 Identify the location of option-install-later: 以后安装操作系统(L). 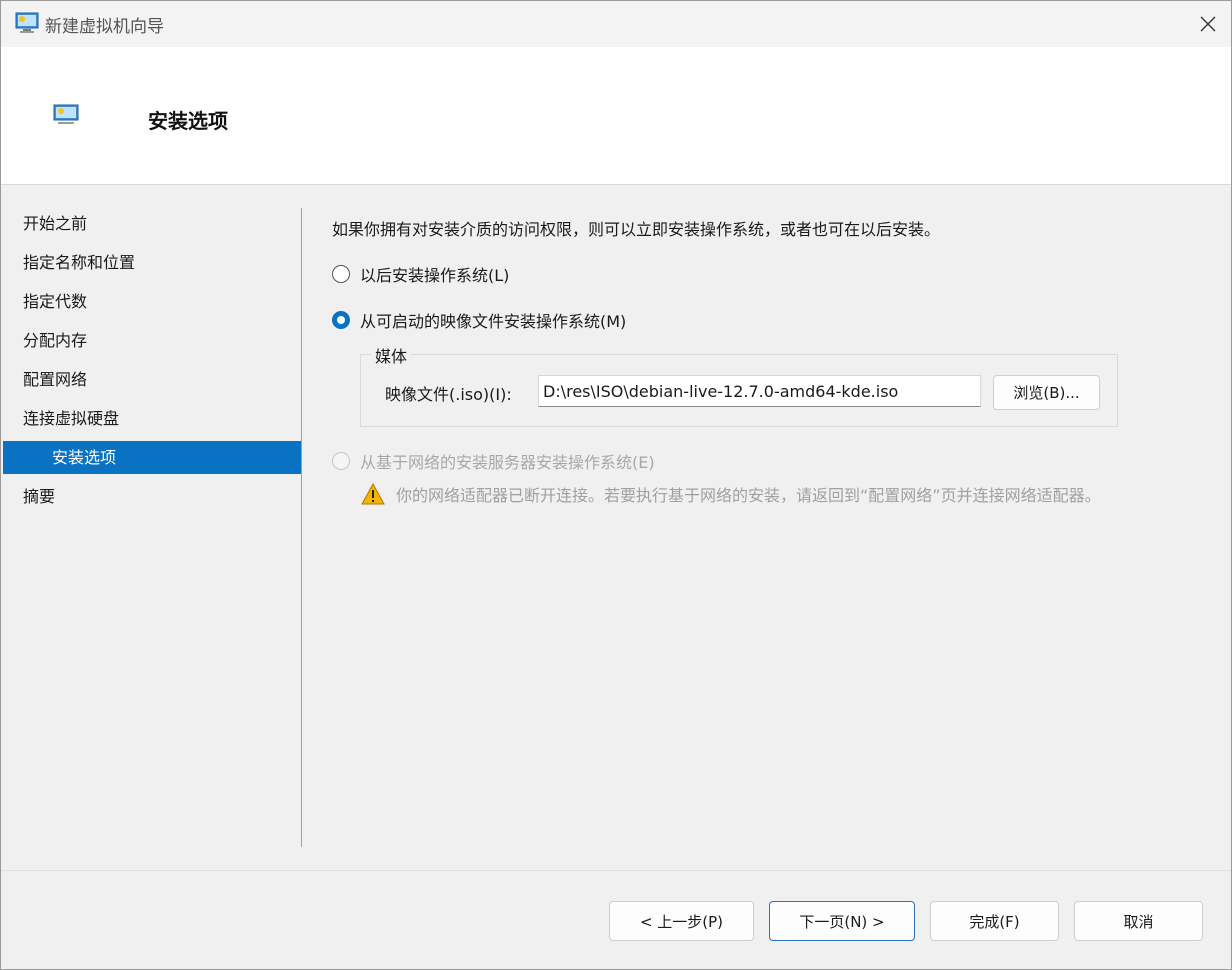
(420, 274).